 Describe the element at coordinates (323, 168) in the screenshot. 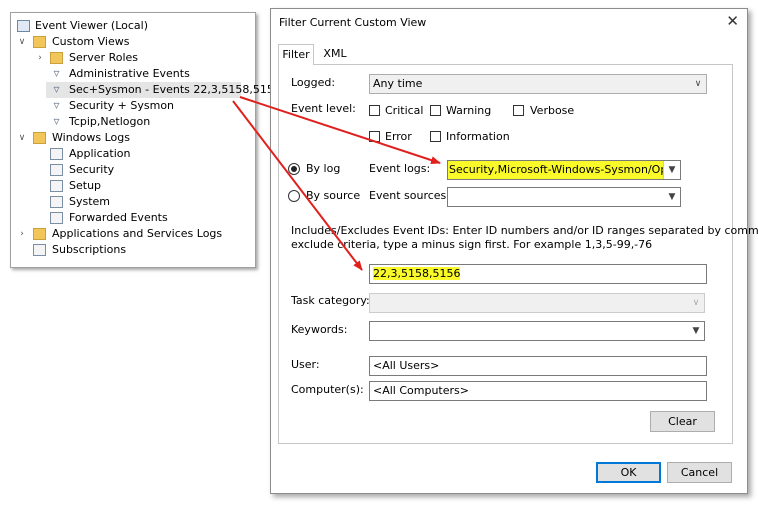

I see `by-log-label: By log` at that location.